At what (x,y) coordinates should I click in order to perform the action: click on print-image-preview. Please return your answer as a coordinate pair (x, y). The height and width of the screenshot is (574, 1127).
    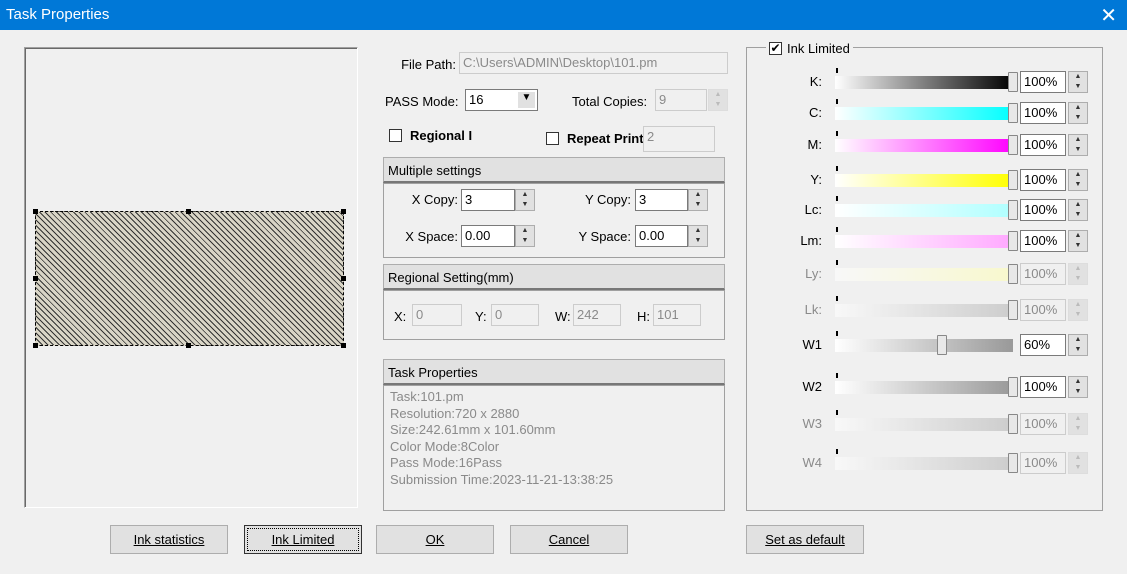
    Looking at the image, I should click on (189, 278).